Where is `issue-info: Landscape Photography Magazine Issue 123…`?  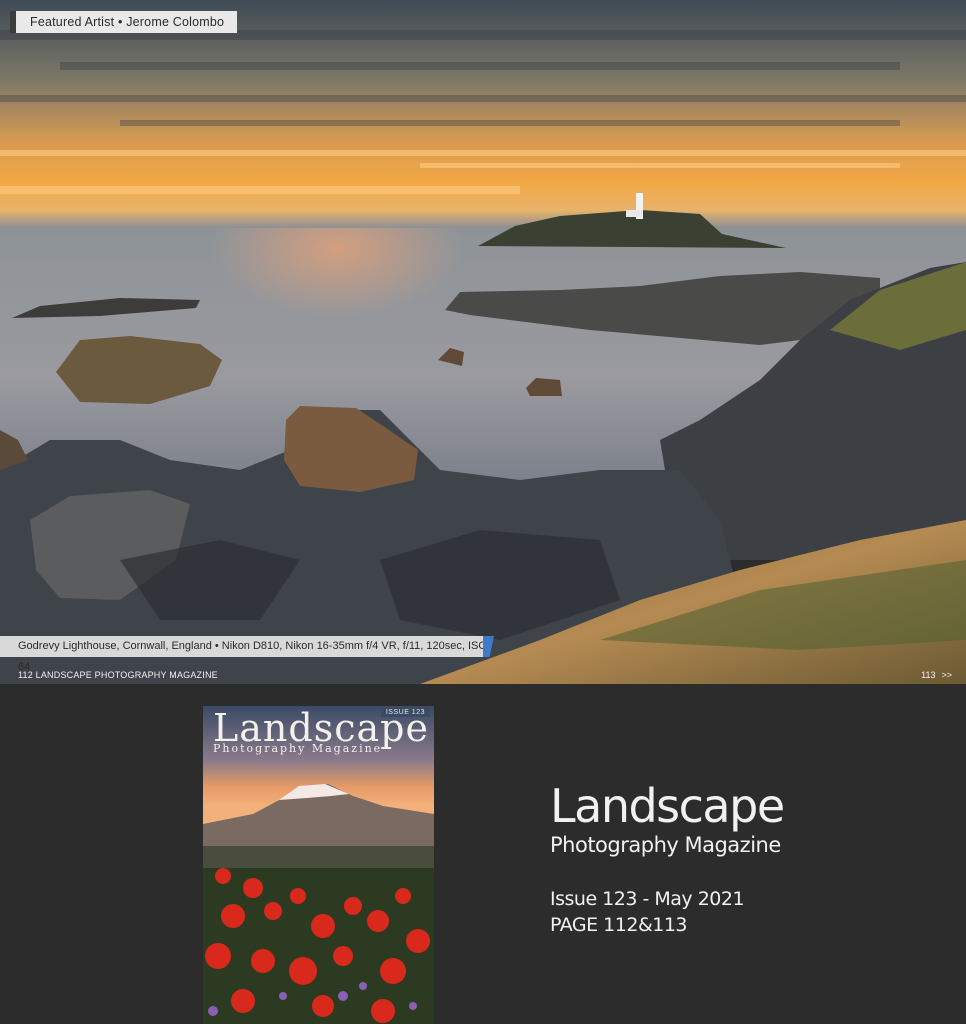
issue-info: Landscape Photography Magazine Issue 123… is located at coordinates (667, 858).